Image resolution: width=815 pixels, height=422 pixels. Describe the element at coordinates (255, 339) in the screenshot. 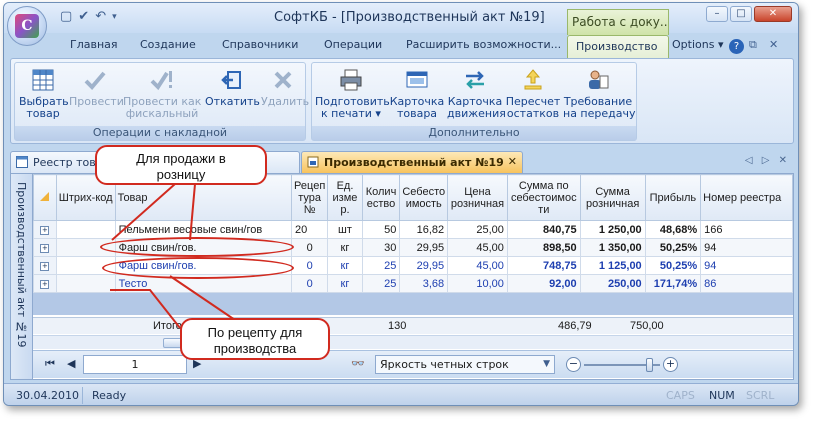

I see `callout-production: По рецепту для производства` at that location.